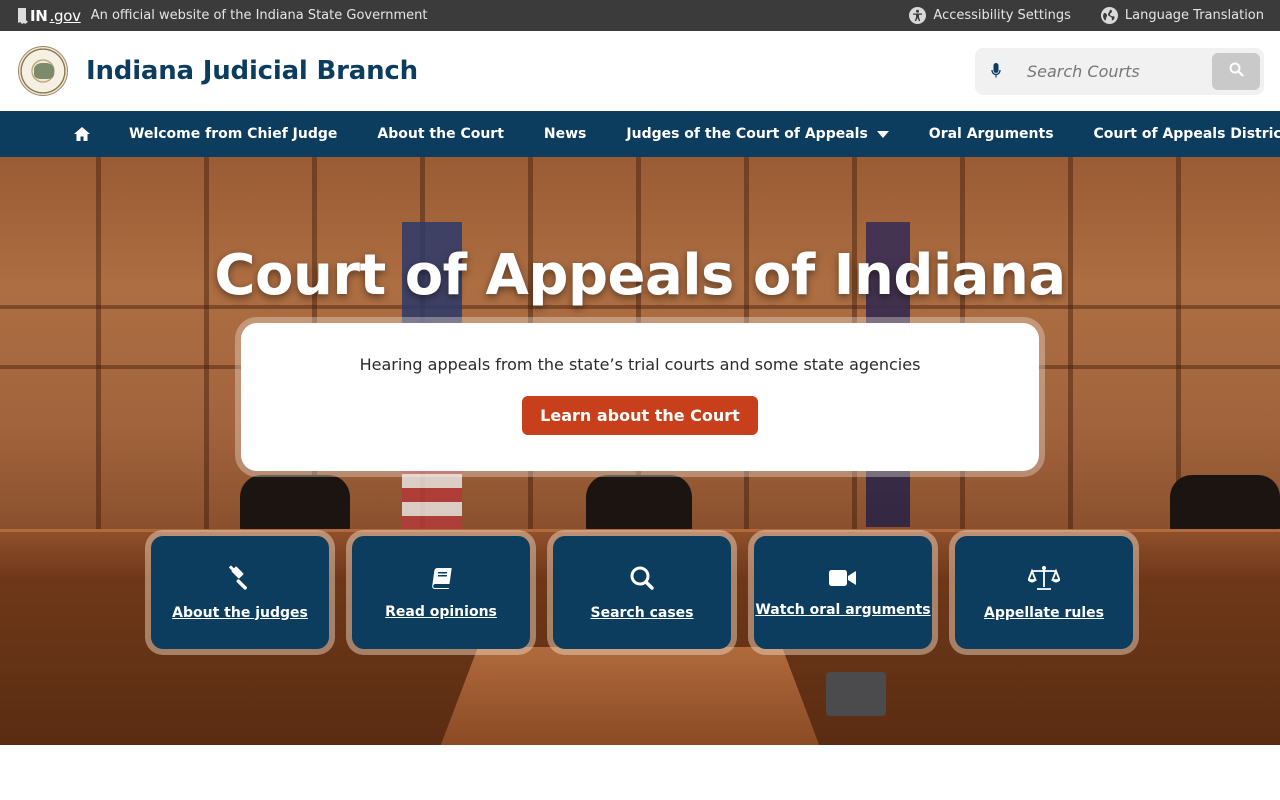 The width and height of the screenshot is (1280, 800). Describe the element at coordinates (1109, 15) in the screenshot. I see `globe-icon` at that location.